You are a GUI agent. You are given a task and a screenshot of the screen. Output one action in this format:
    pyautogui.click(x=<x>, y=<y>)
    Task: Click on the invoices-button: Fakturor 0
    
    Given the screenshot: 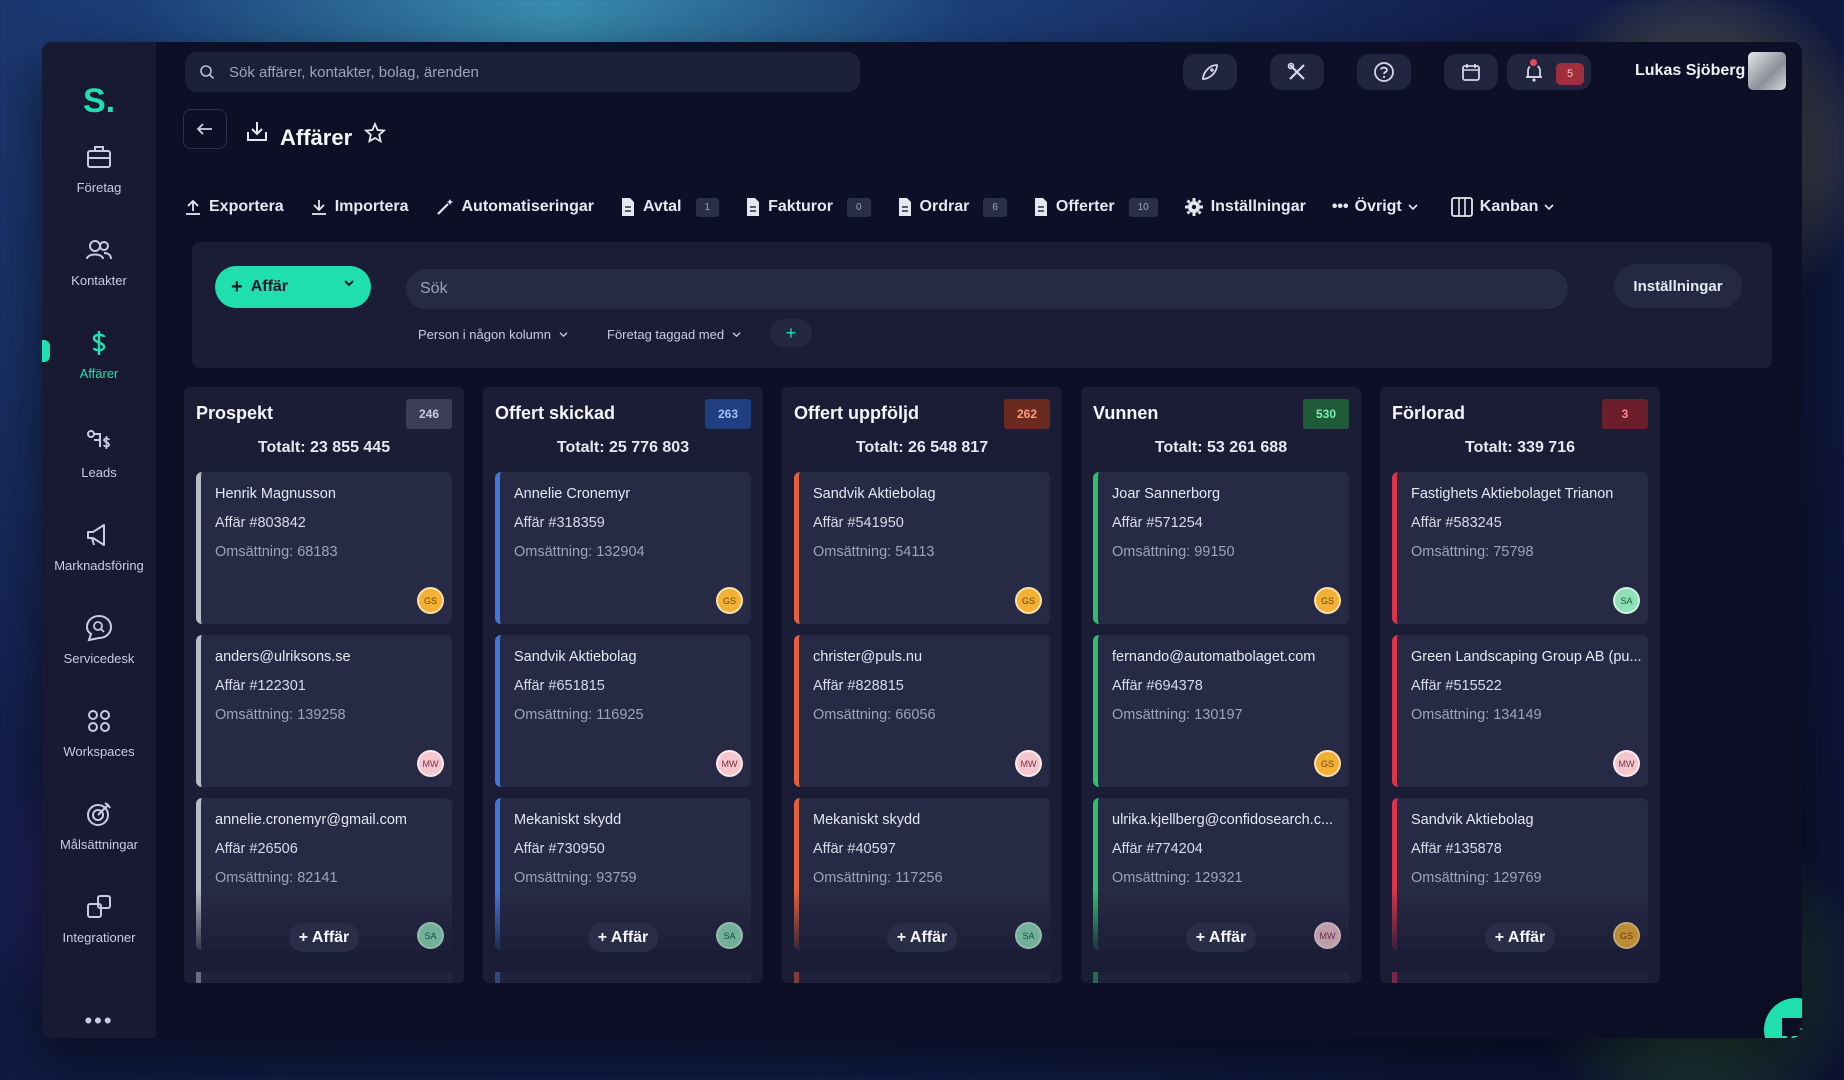 What is the action you would take?
    pyautogui.click(x=808, y=207)
    